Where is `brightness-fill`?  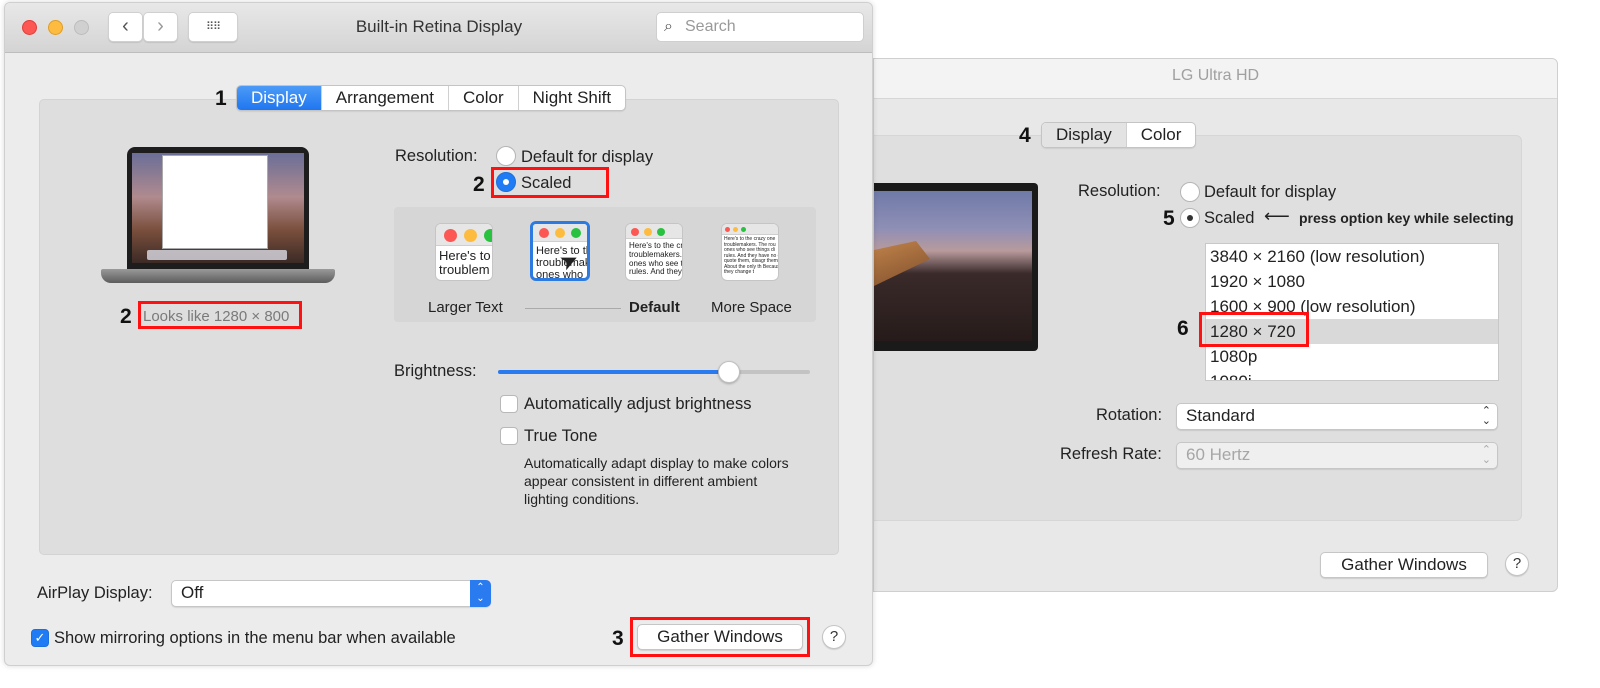
brightness-fill is located at coordinates (613, 372).